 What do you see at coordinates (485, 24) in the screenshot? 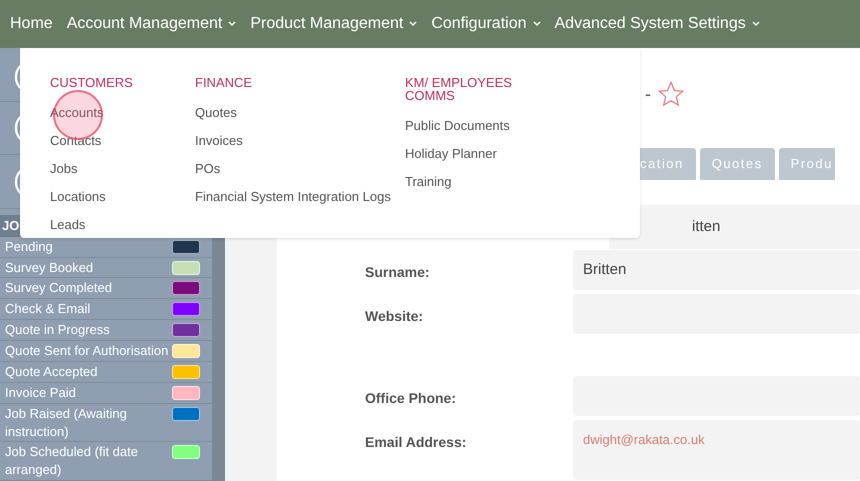
I see `nav-menu-item: Configuration` at bounding box center [485, 24].